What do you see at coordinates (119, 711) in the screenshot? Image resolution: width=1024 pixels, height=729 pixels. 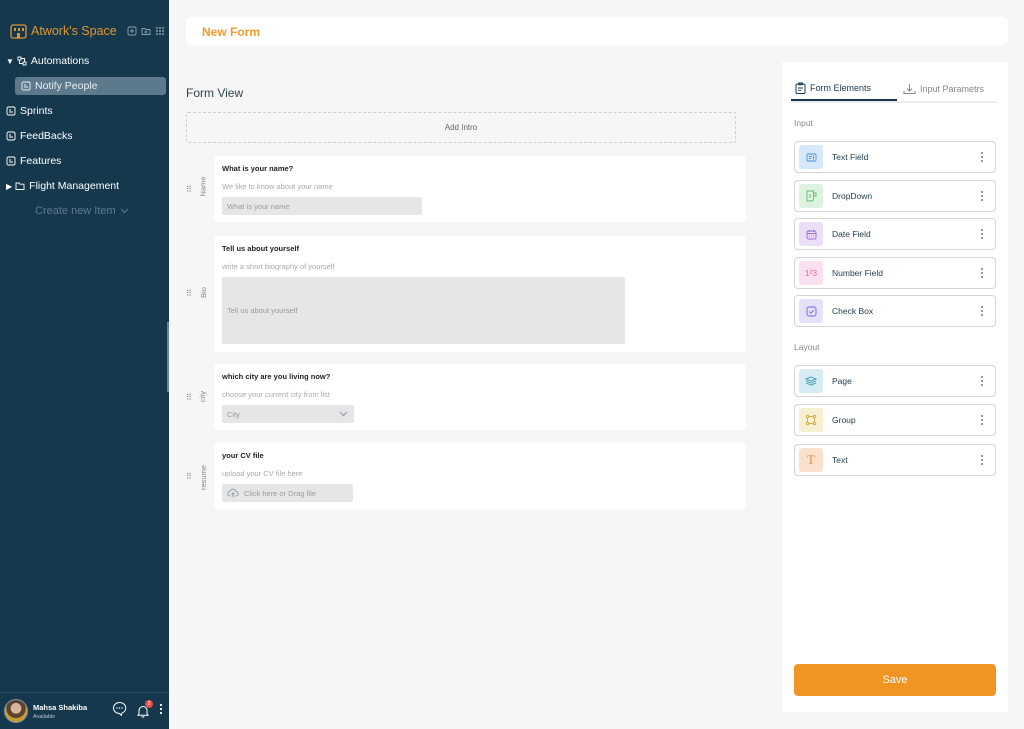 I see `chat-icon` at bounding box center [119, 711].